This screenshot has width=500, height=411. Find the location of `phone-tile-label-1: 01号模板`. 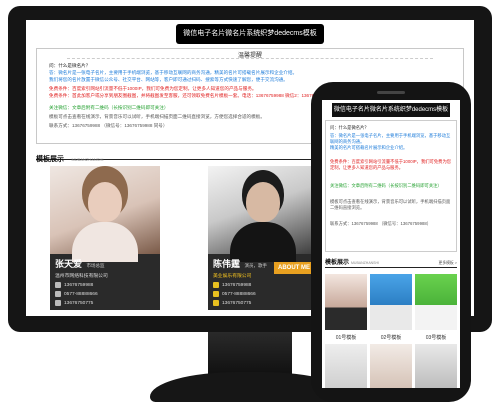

phone-tile-label-1: 01号模板 is located at coordinates (346, 338).